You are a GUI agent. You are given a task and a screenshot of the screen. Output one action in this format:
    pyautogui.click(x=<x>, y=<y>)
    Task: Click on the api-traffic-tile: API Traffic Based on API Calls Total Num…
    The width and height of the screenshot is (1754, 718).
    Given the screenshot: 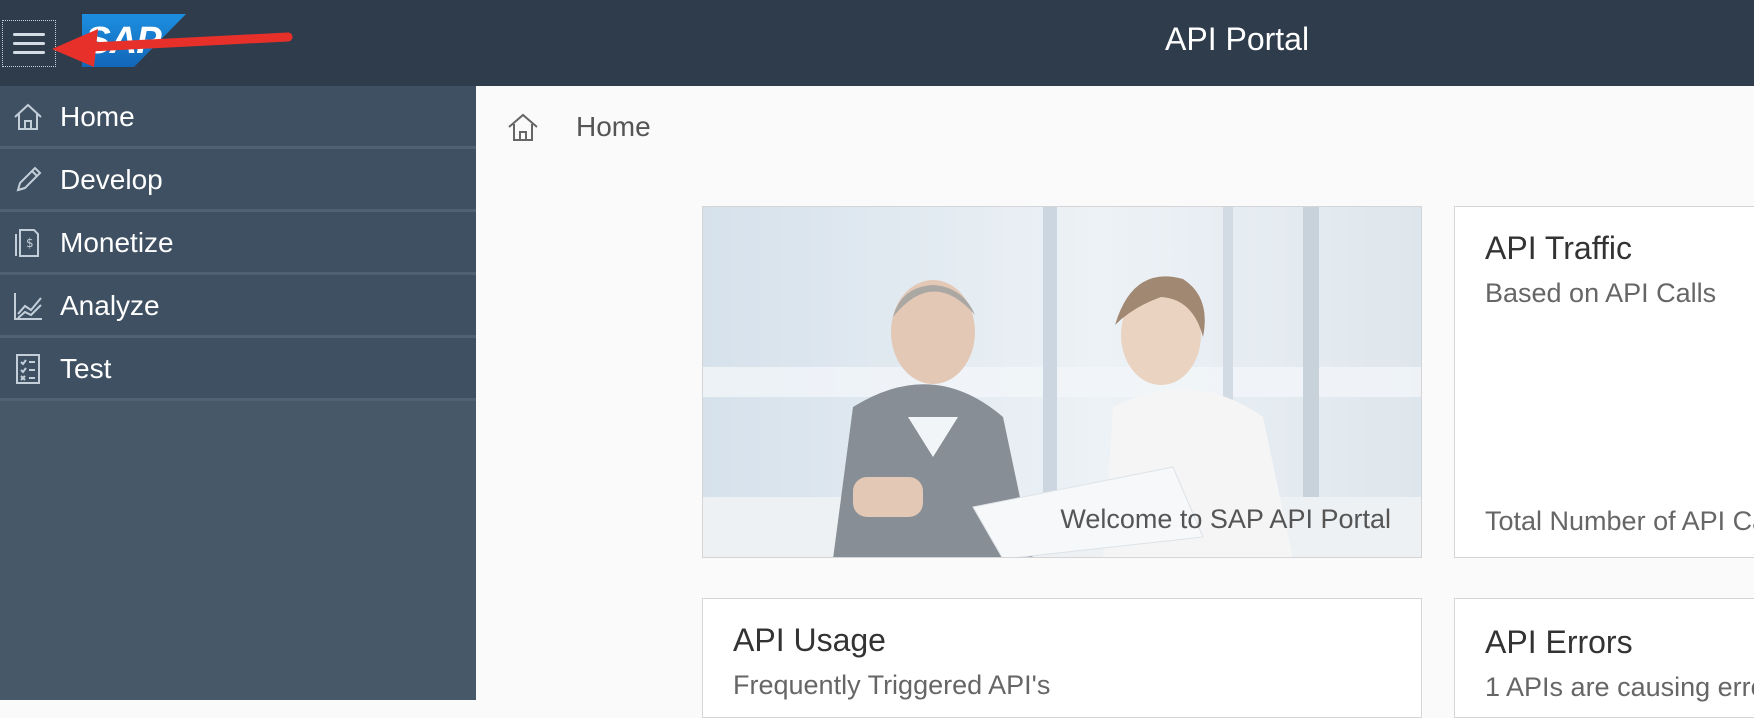 What is the action you would take?
    pyautogui.click(x=1604, y=382)
    